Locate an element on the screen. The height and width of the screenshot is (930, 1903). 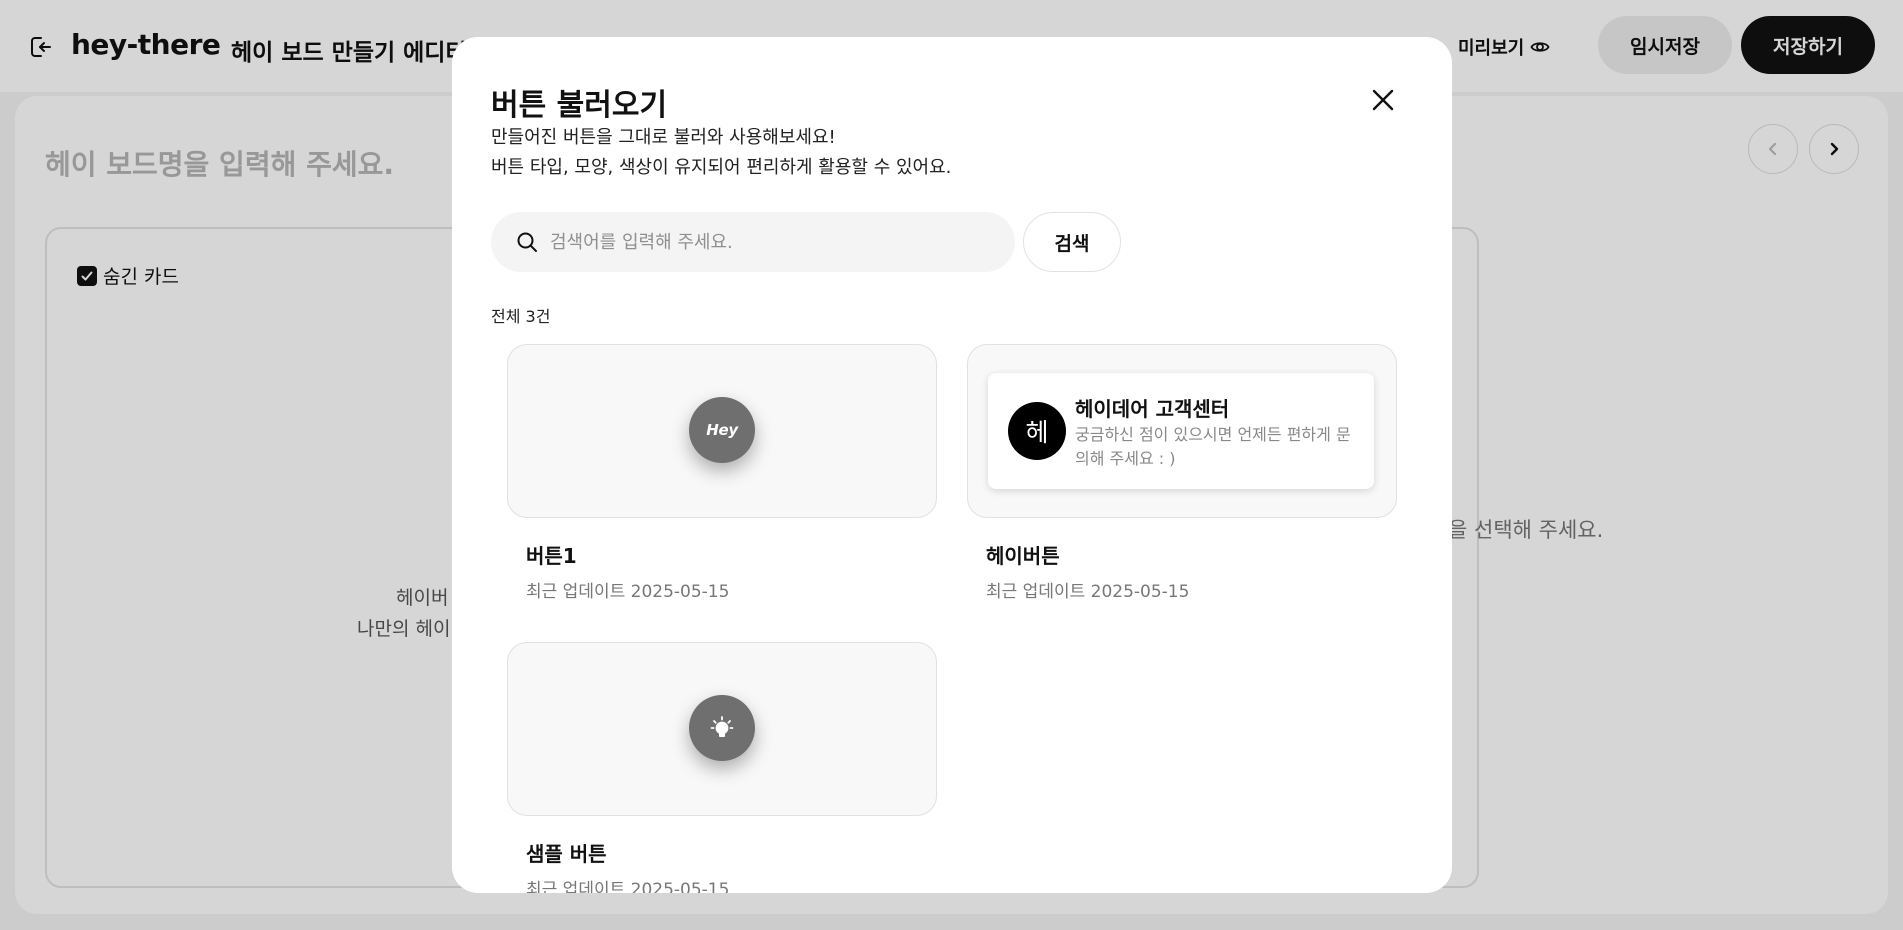
avatar: 헤 is located at coordinates (1037, 431).